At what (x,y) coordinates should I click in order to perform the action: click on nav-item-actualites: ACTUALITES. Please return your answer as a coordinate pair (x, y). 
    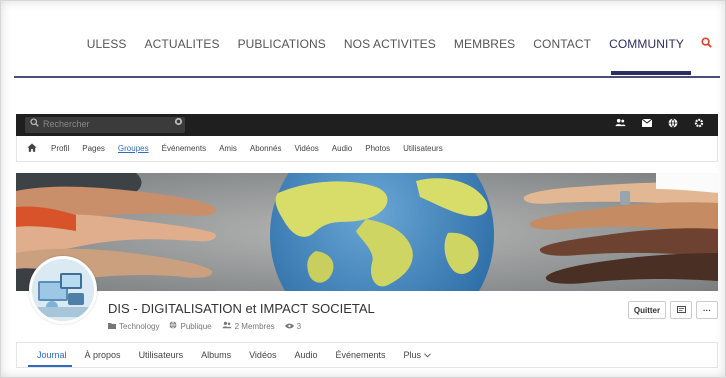
    Looking at the image, I should click on (182, 44).